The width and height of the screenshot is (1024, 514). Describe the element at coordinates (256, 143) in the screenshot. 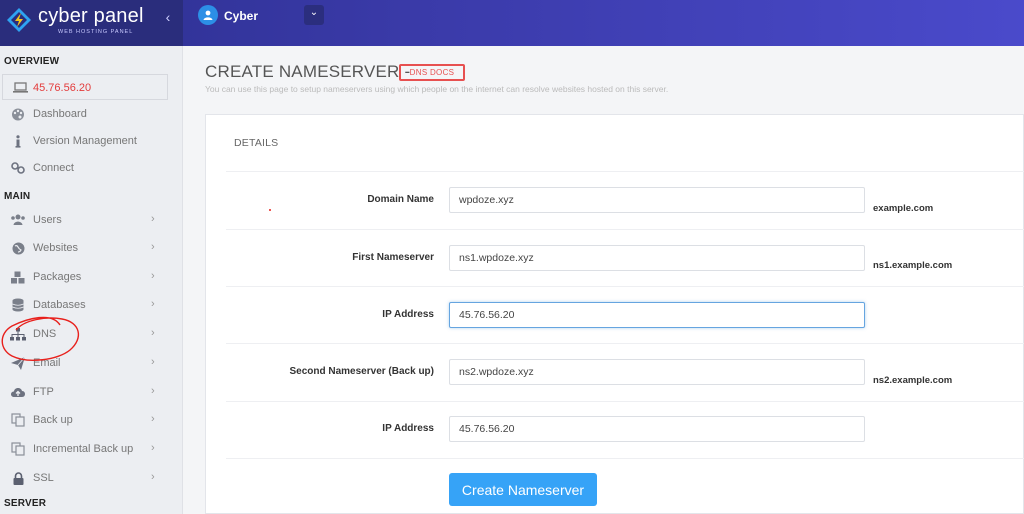

I see `card-section-title: DETAILS` at that location.